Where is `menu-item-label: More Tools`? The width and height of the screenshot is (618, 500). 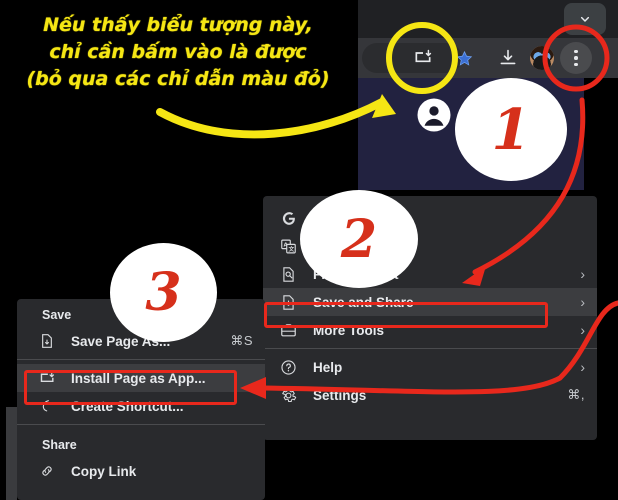
menu-item-label: More Tools is located at coordinates (349, 330).